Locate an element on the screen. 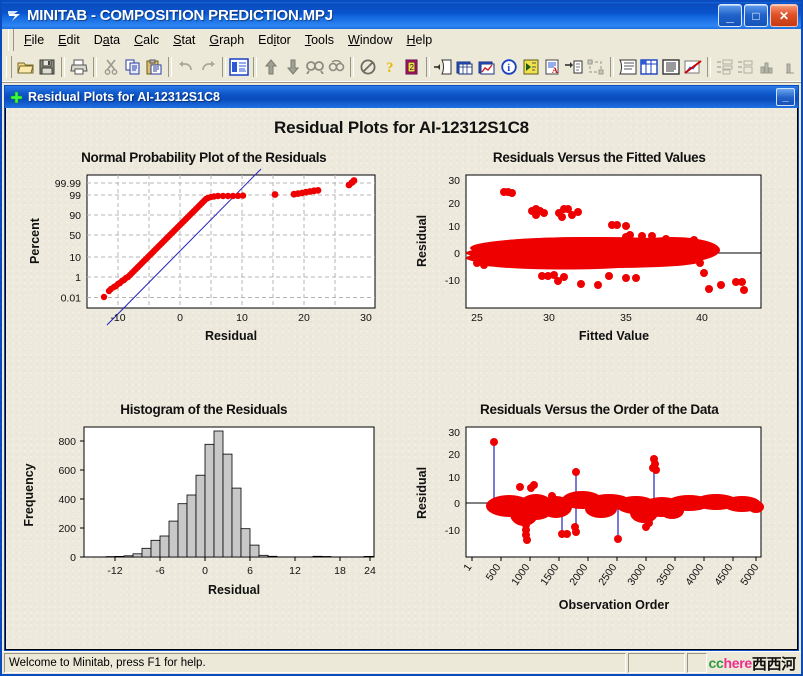  next-command-icon is located at coordinates (574, 67).